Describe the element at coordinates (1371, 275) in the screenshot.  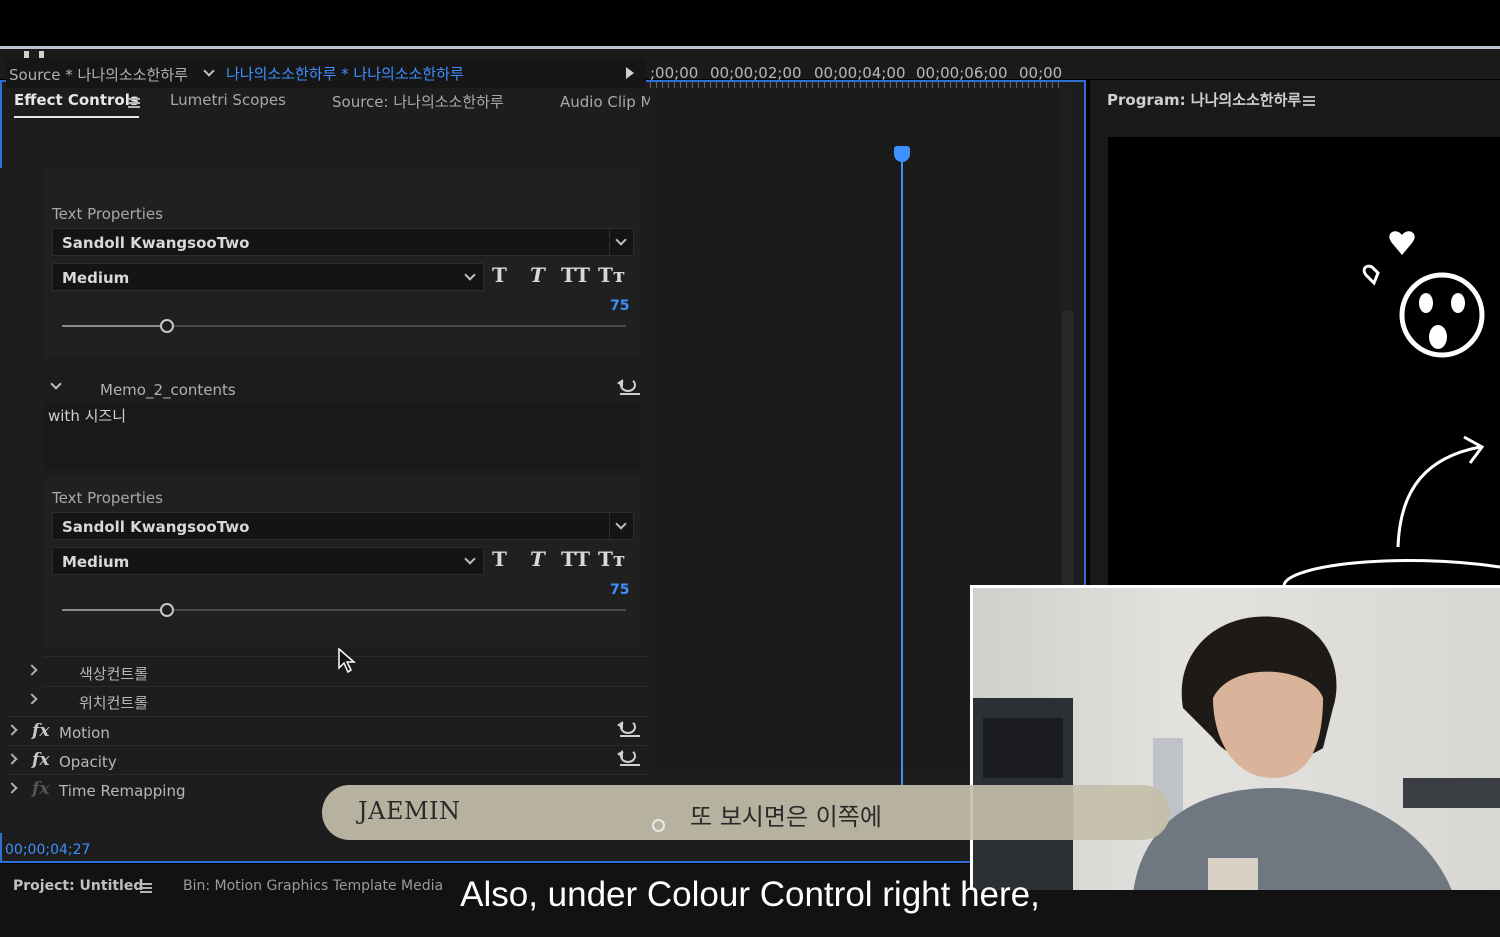
I see `heart-outline-icon` at that location.